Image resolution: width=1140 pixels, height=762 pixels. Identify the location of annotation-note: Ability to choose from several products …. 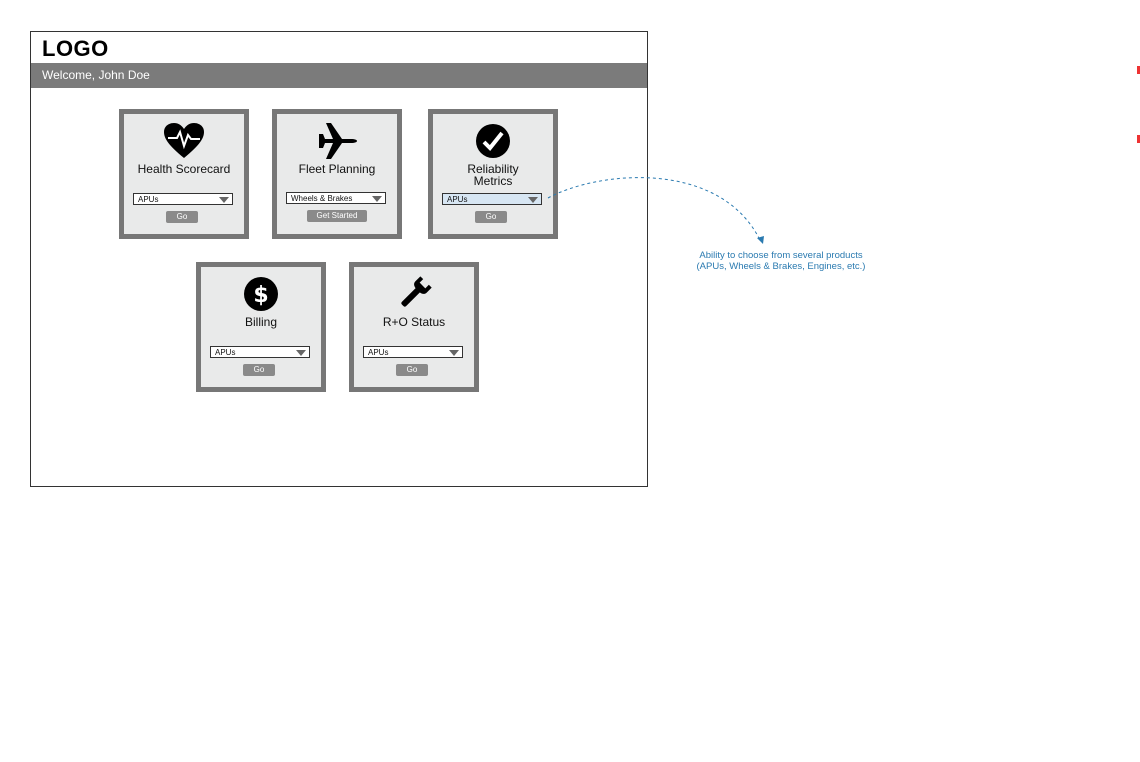
(781, 261).